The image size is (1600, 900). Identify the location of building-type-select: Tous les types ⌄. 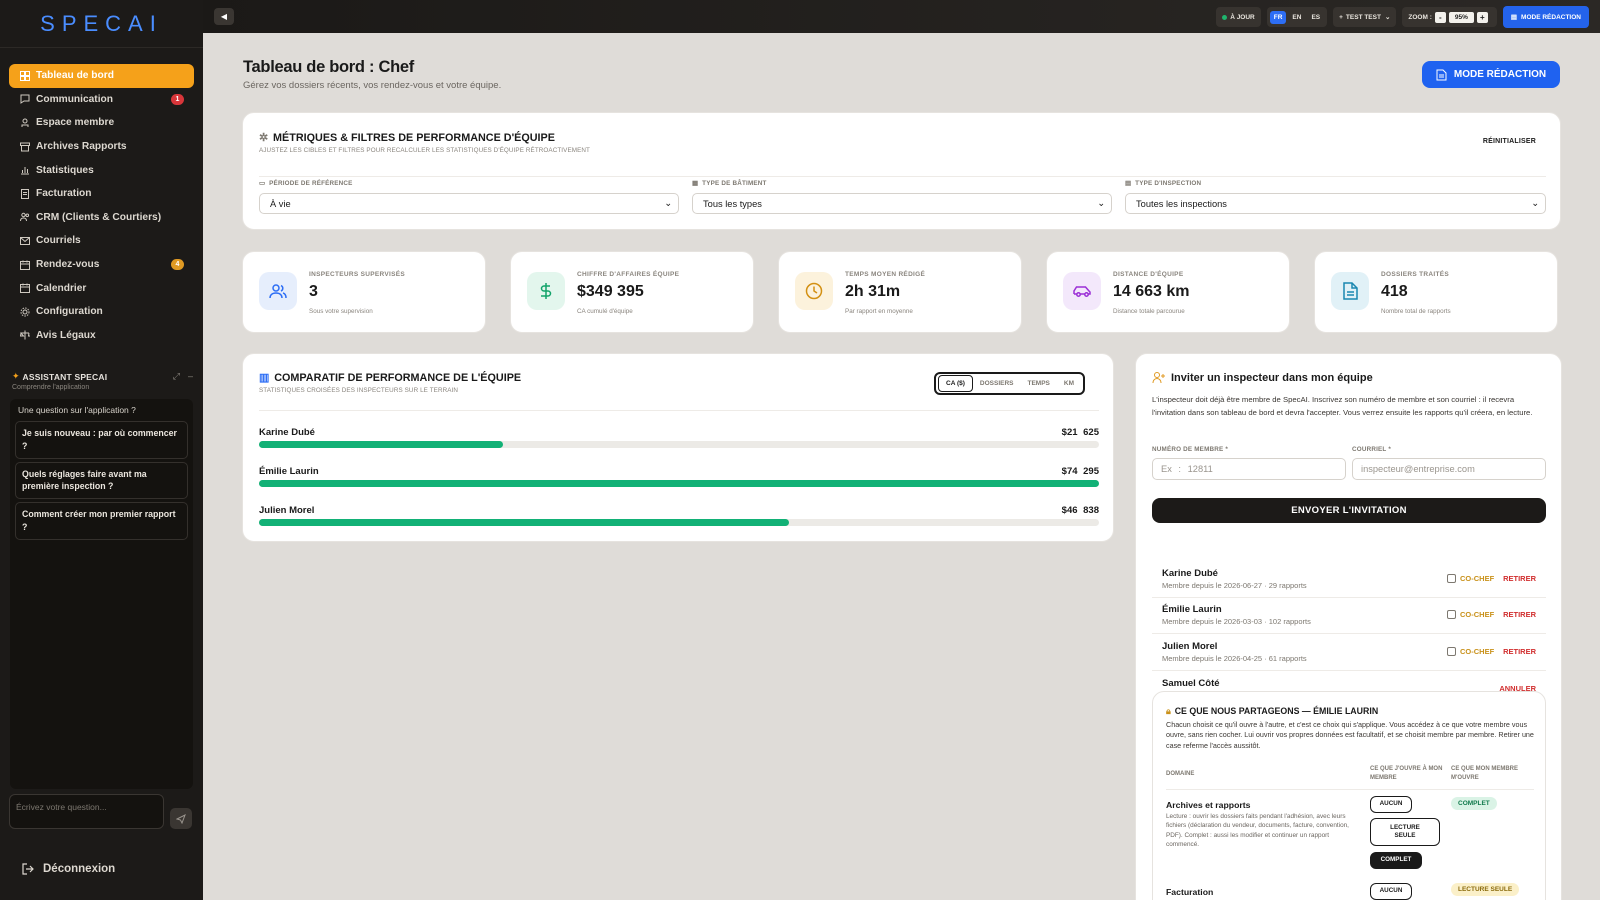
(902, 203).